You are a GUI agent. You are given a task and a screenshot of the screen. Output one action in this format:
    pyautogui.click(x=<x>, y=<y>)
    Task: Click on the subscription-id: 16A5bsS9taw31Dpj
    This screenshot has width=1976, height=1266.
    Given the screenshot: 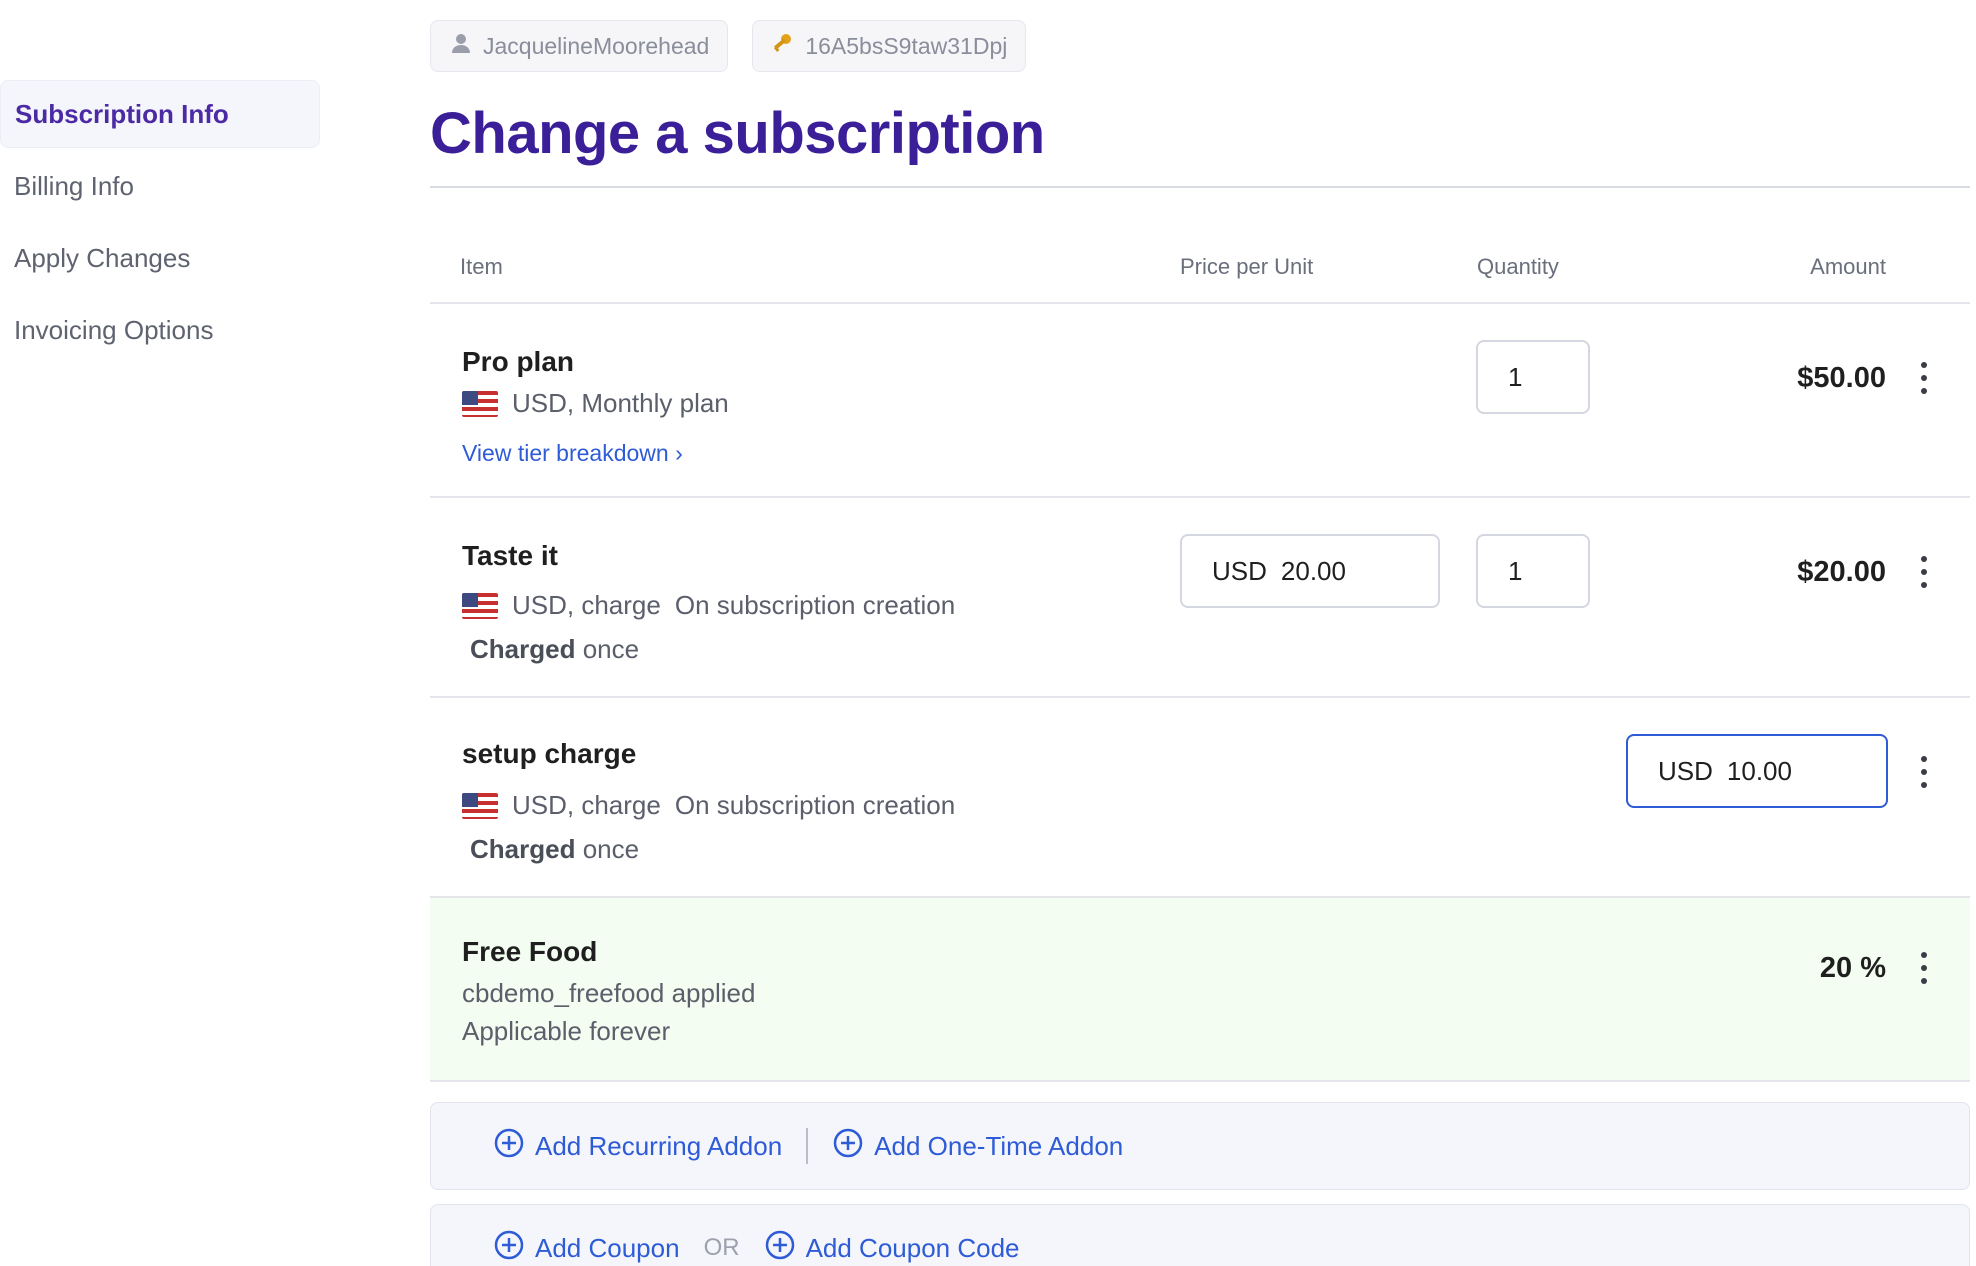 What is the action you would take?
    pyautogui.click(x=906, y=45)
    